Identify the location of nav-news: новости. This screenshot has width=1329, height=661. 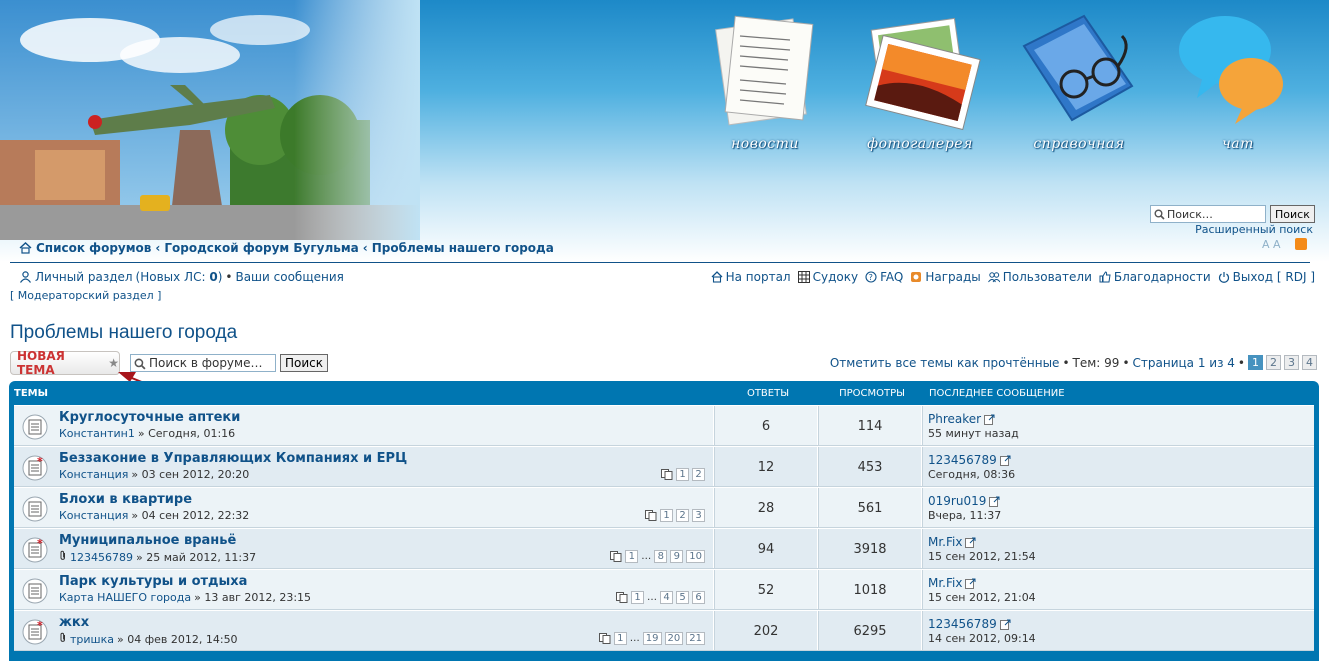
(765, 80).